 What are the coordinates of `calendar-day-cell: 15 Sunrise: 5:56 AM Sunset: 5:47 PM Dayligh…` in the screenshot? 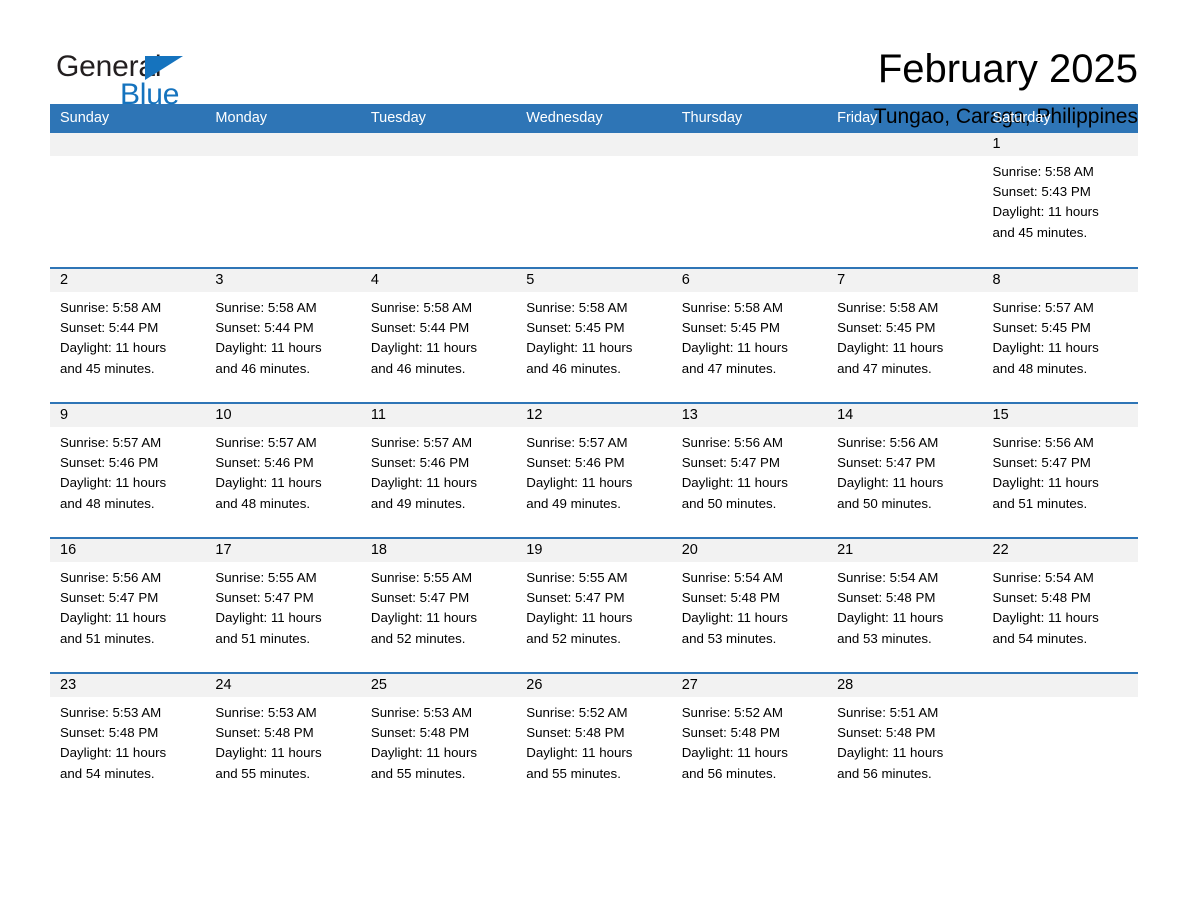 It's located at (1060, 470).